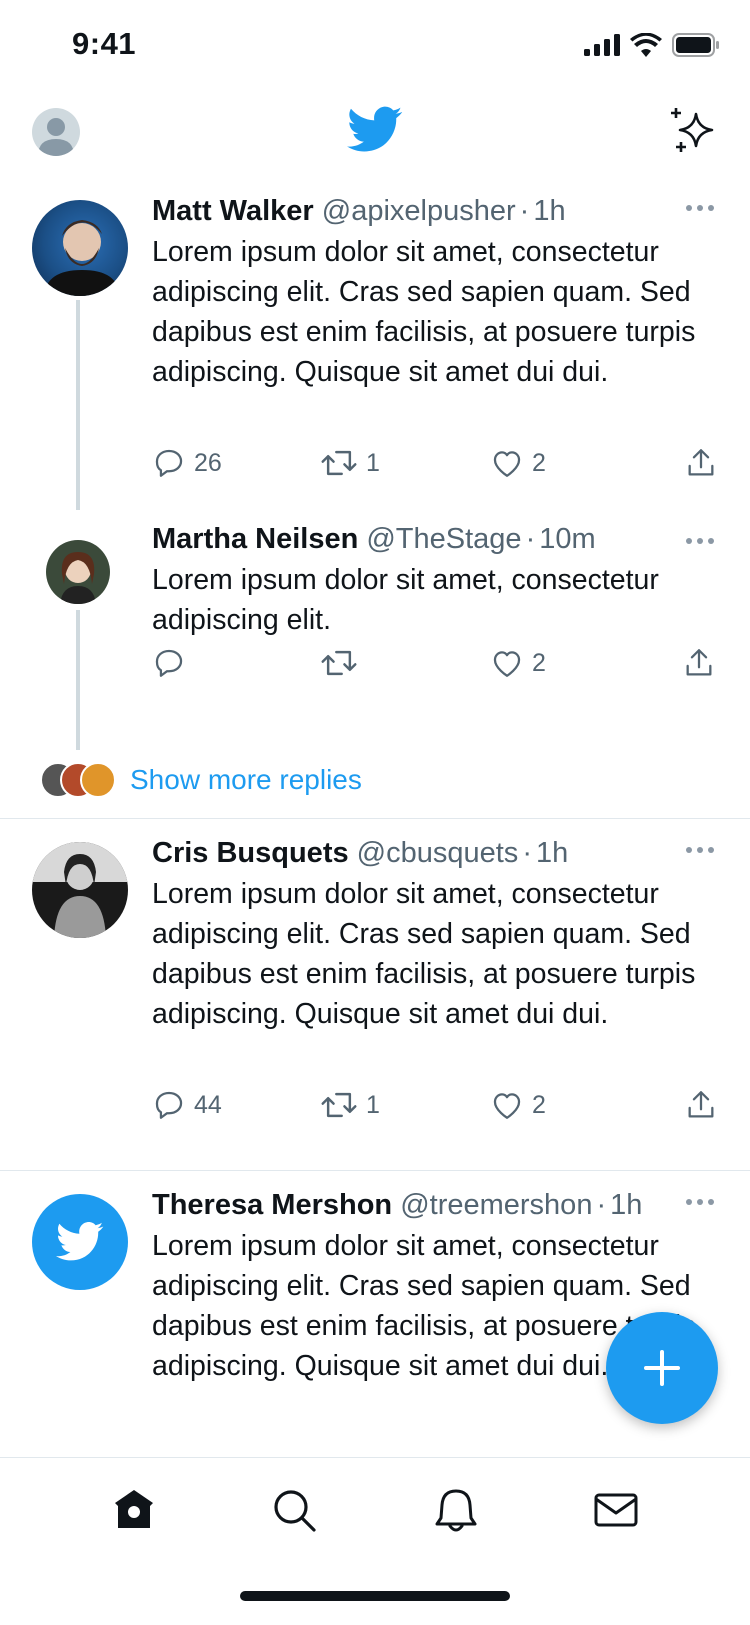 The width and height of the screenshot is (750, 1625). Describe the element at coordinates (435, 666) in the screenshot. I see `tweet-actions: 2` at that location.